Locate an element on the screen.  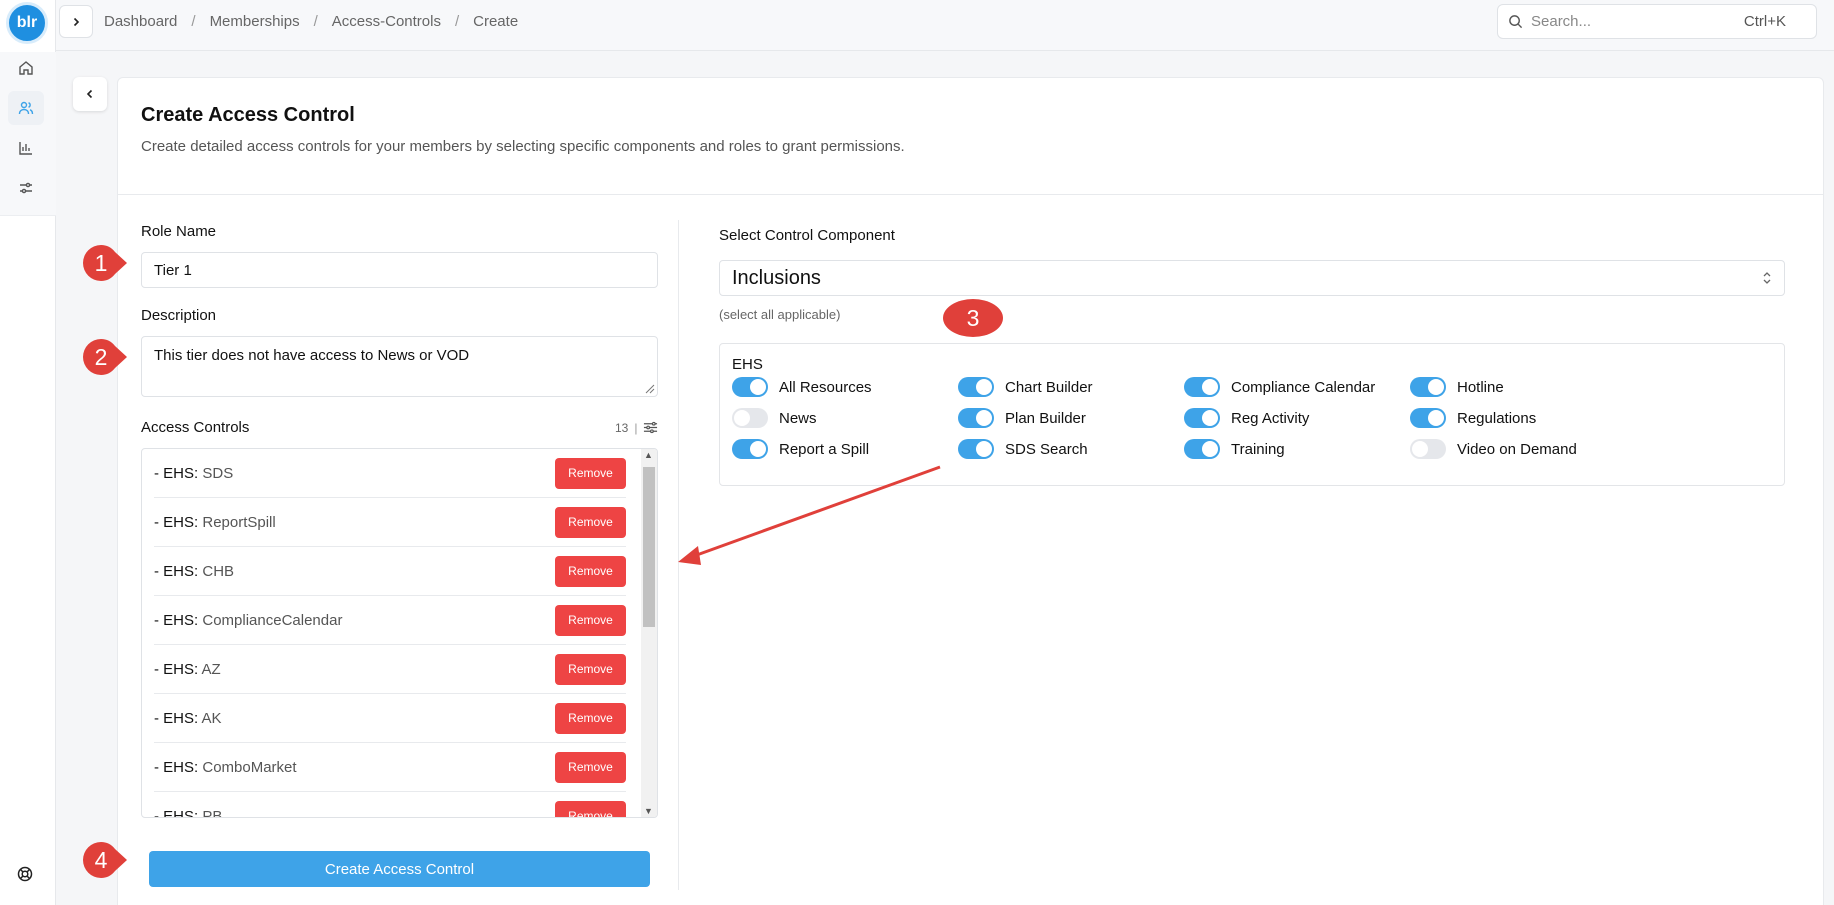
control-component-select: Inclusions is located at coordinates (1252, 278).